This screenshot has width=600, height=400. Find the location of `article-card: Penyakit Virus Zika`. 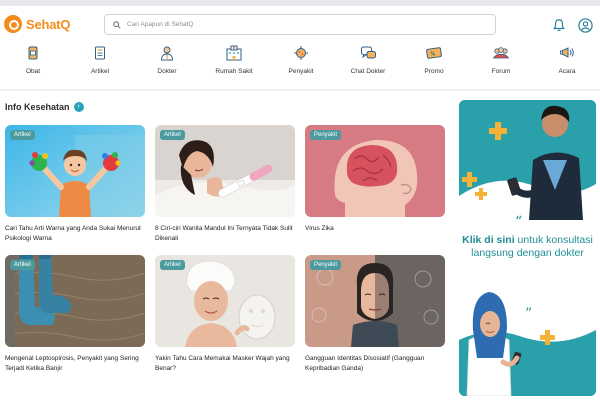

article-card: Penyakit Virus Zika is located at coordinates (375, 179).